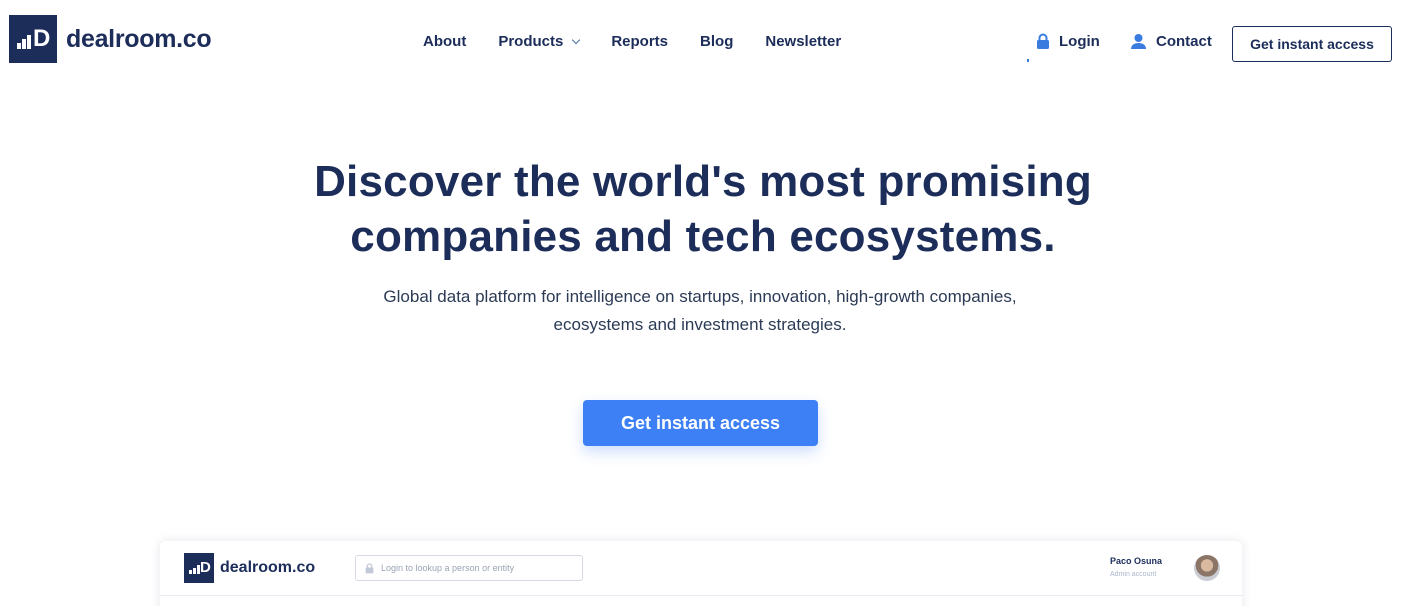 The image size is (1406, 606). I want to click on preview-search-placeholder: Login to lookup a person or entity, so click(448, 568).